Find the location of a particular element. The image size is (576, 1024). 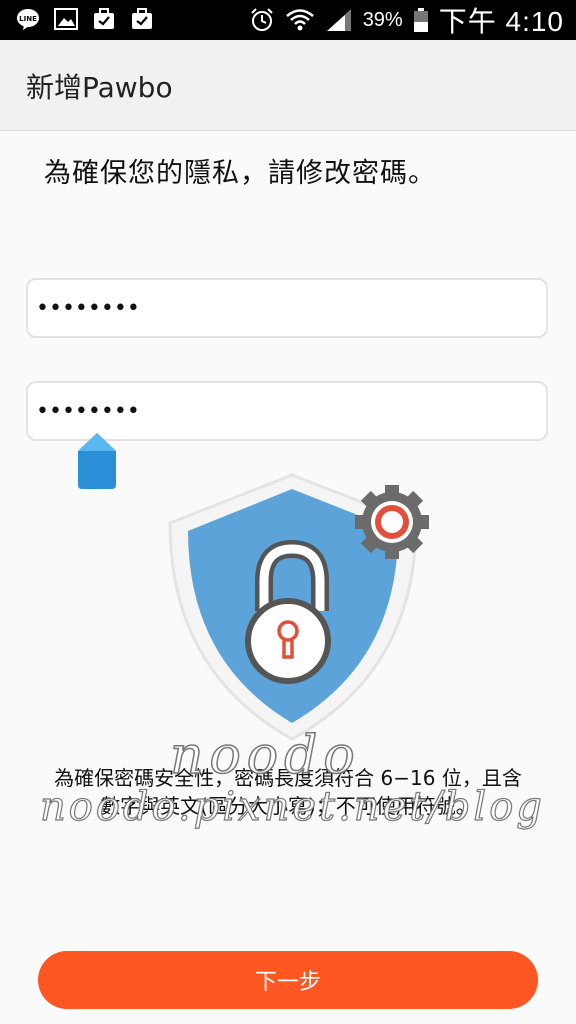

password-rules-line-1: 為確保密碼安全性，密碼長度須符合 6−16 位，且含 is located at coordinates (288, 778).